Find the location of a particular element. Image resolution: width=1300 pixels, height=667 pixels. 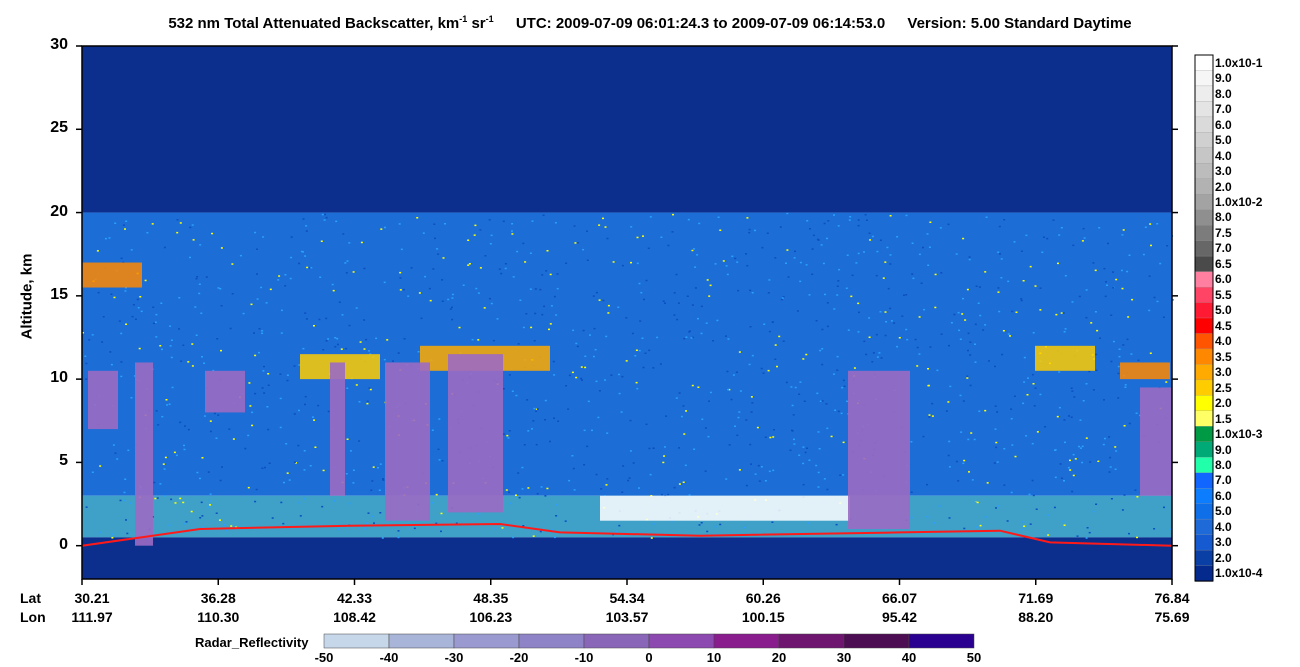

radar-tick-0: -50 is located at coordinates (324, 657).